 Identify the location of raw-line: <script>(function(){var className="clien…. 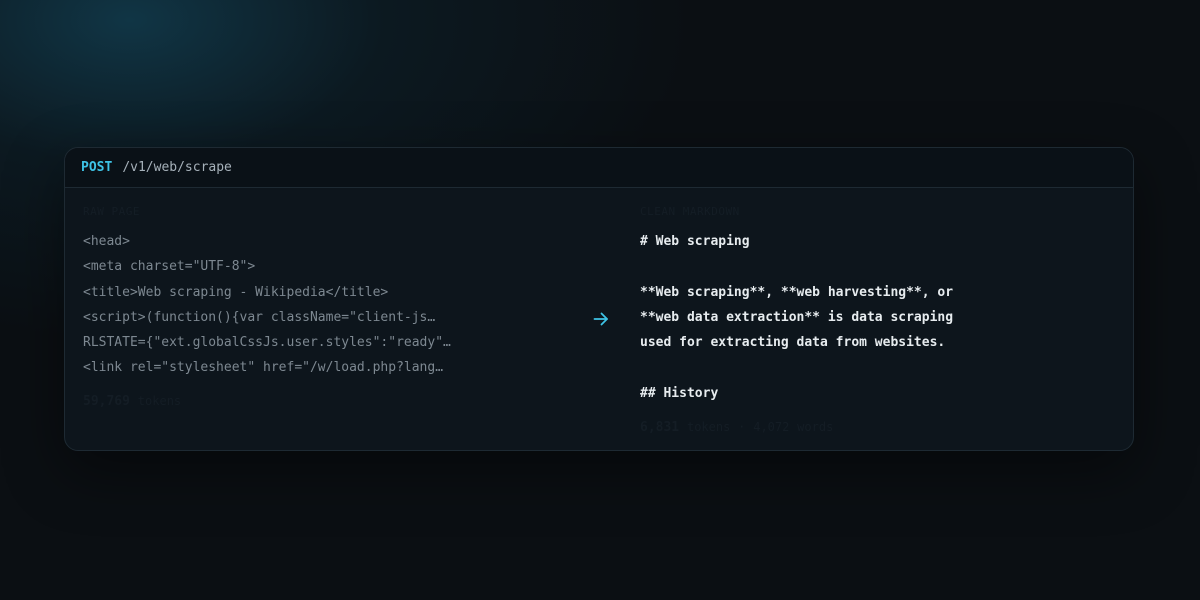
(259, 317).